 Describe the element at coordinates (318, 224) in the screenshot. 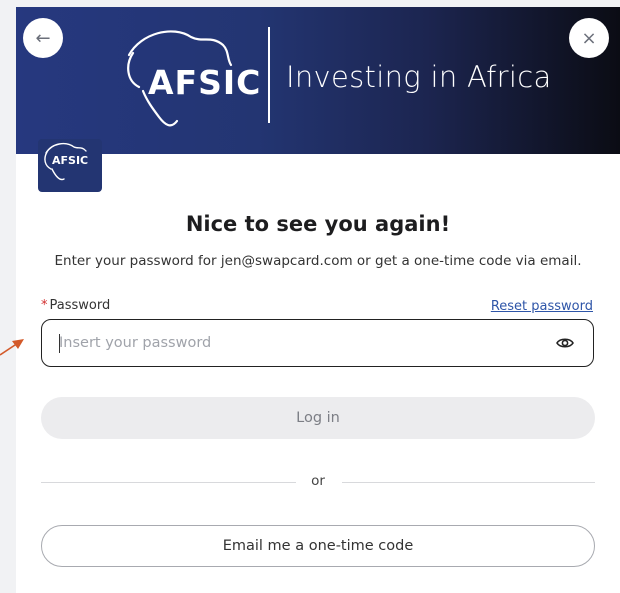

I see `page-title: Nice to see you again!` at that location.